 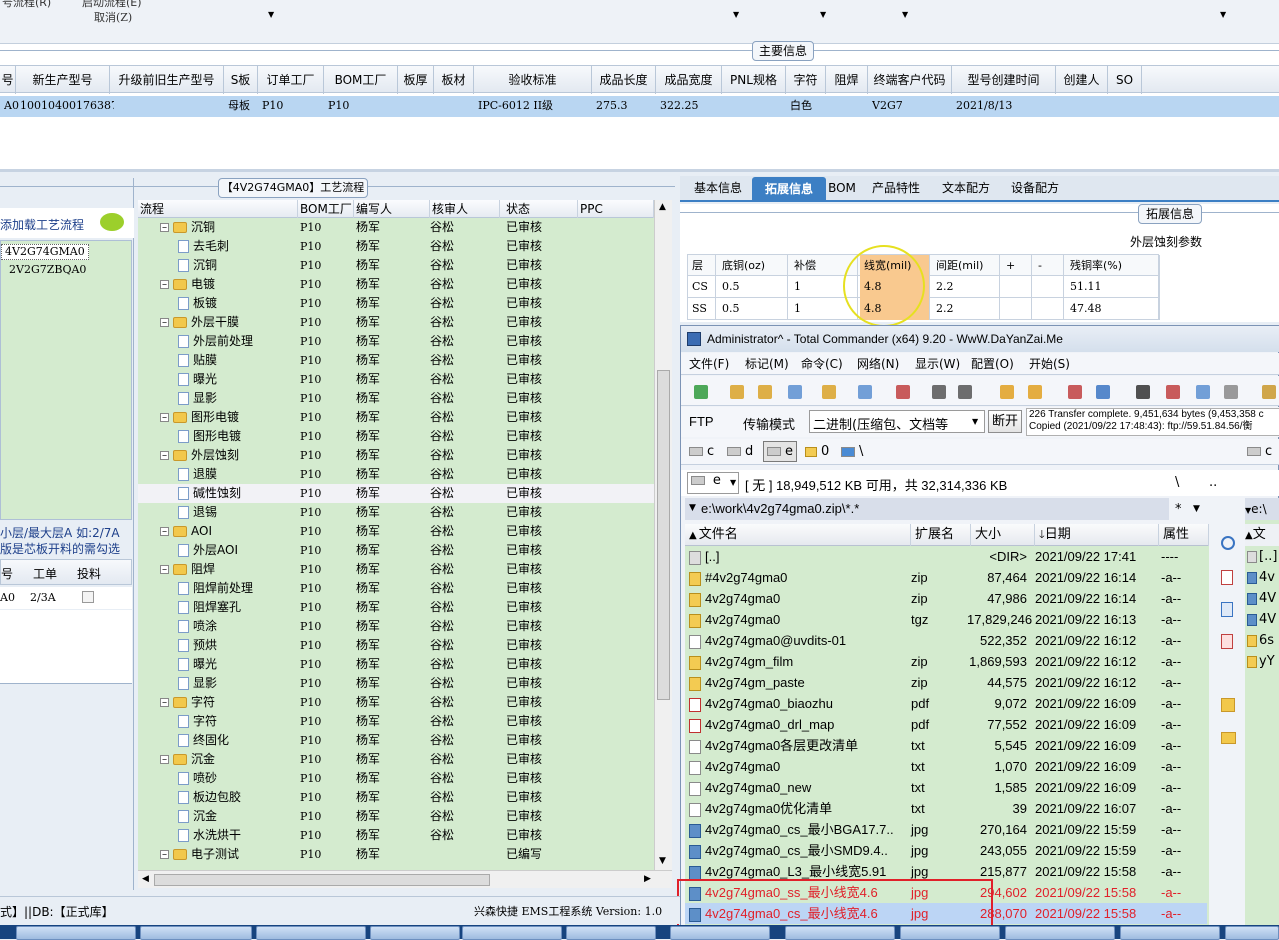 I want to click on settings-icon, so click(x=1268, y=391).